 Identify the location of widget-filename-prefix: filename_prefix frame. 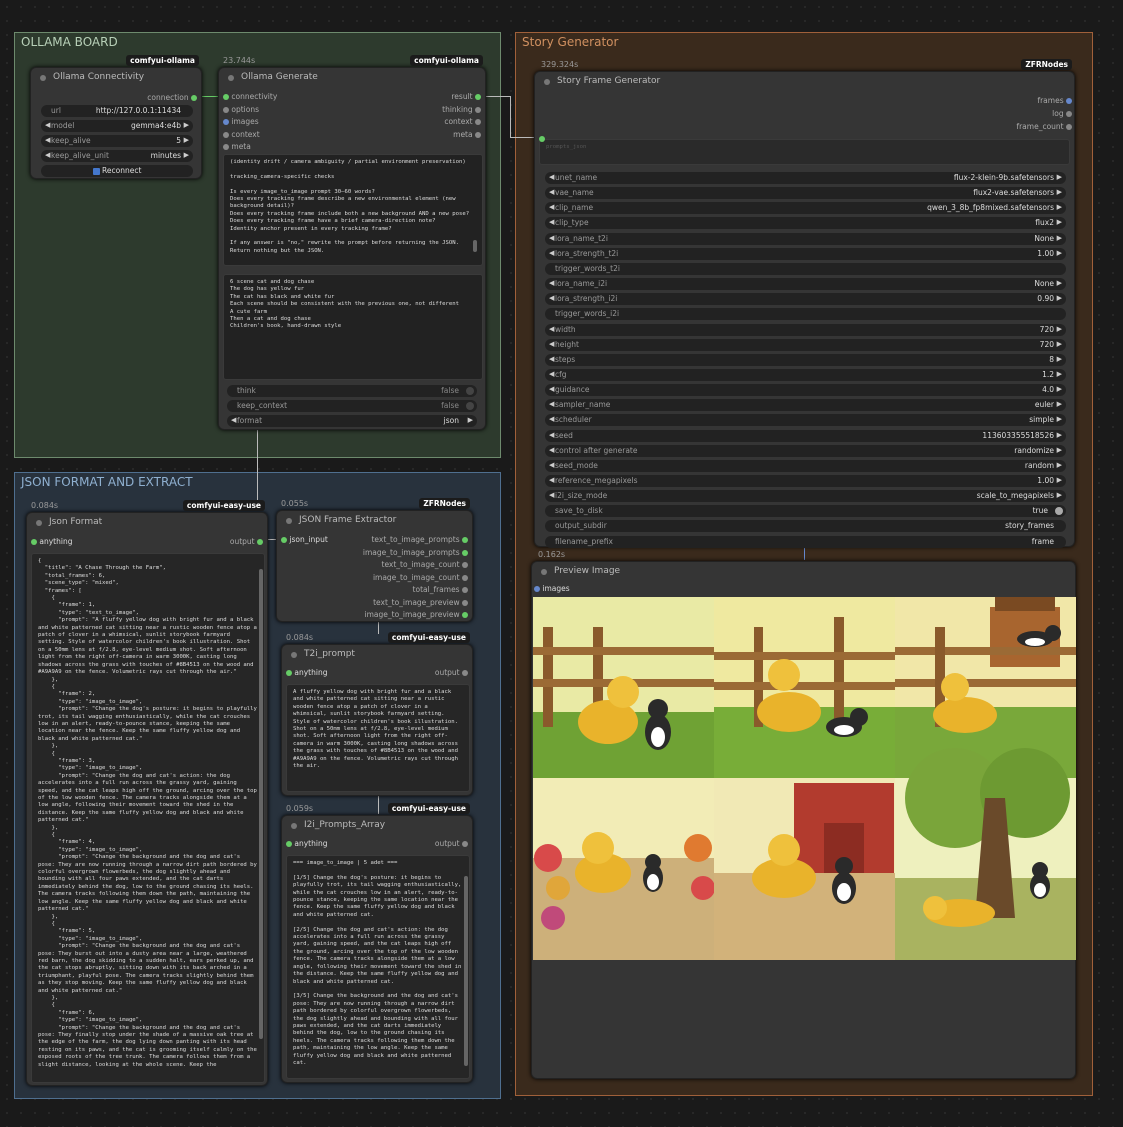
(805, 541).